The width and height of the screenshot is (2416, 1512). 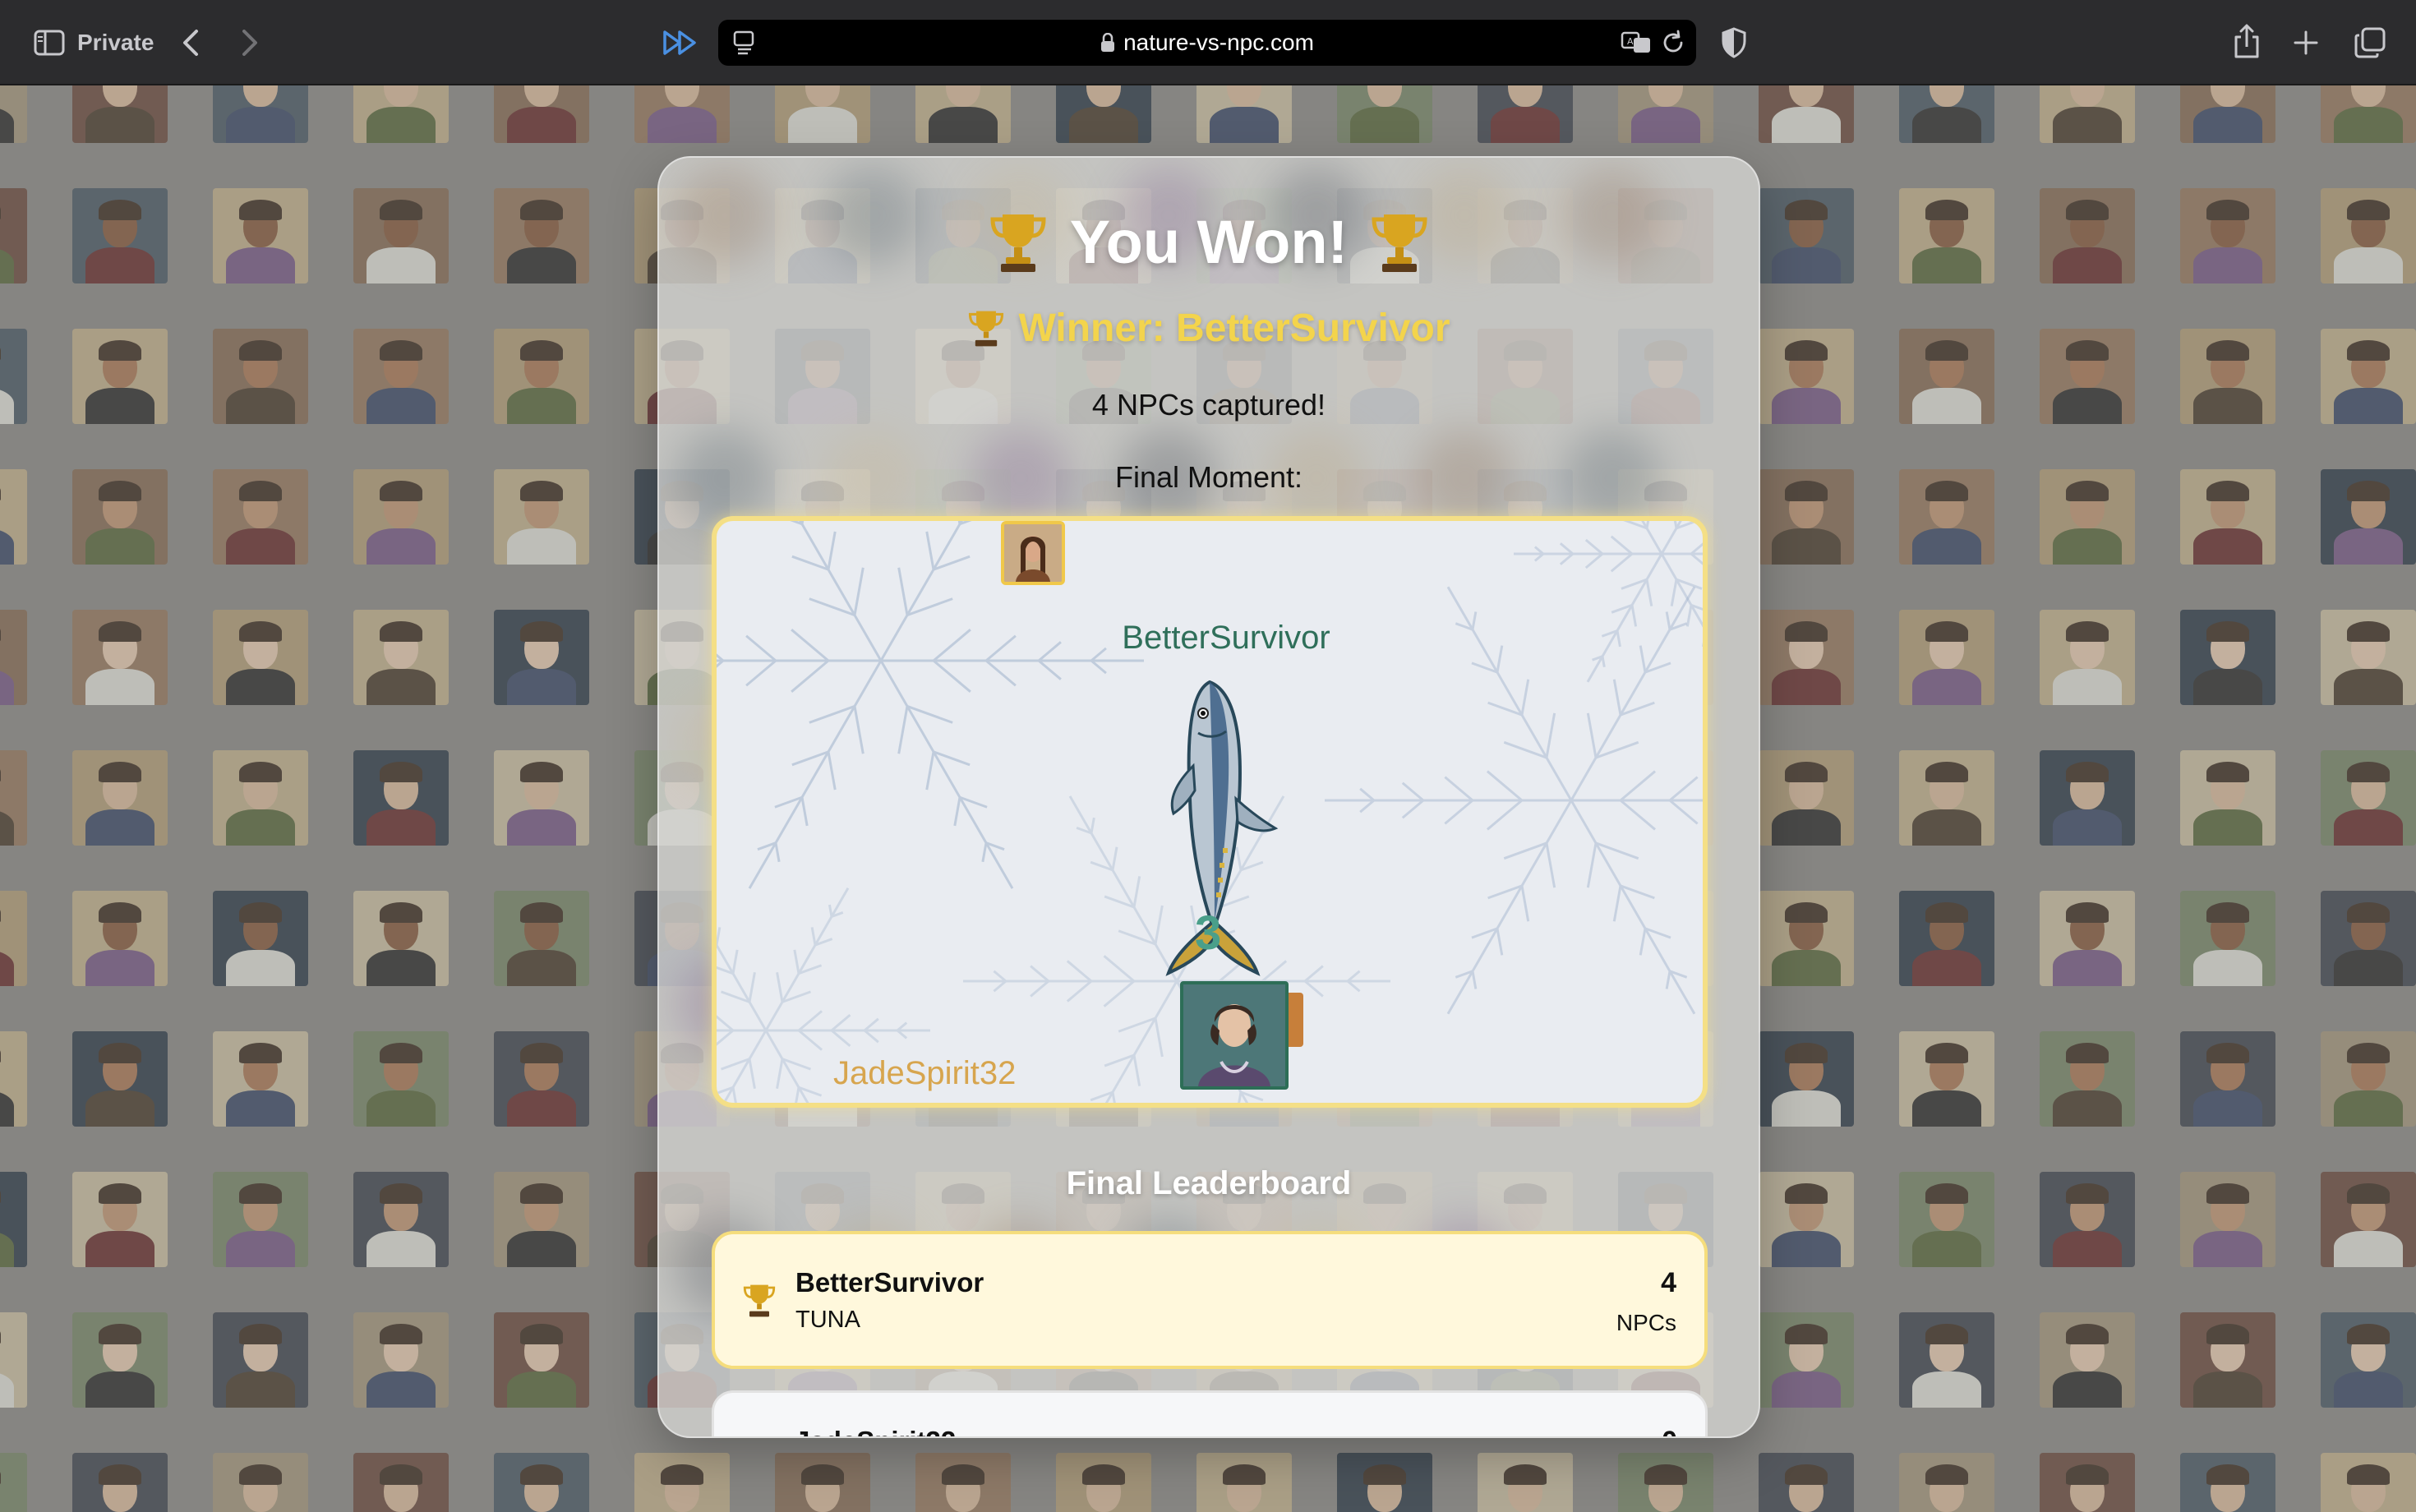 What do you see at coordinates (50, 43) in the screenshot?
I see `sidebar-toggle-icon` at bounding box center [50, 43].